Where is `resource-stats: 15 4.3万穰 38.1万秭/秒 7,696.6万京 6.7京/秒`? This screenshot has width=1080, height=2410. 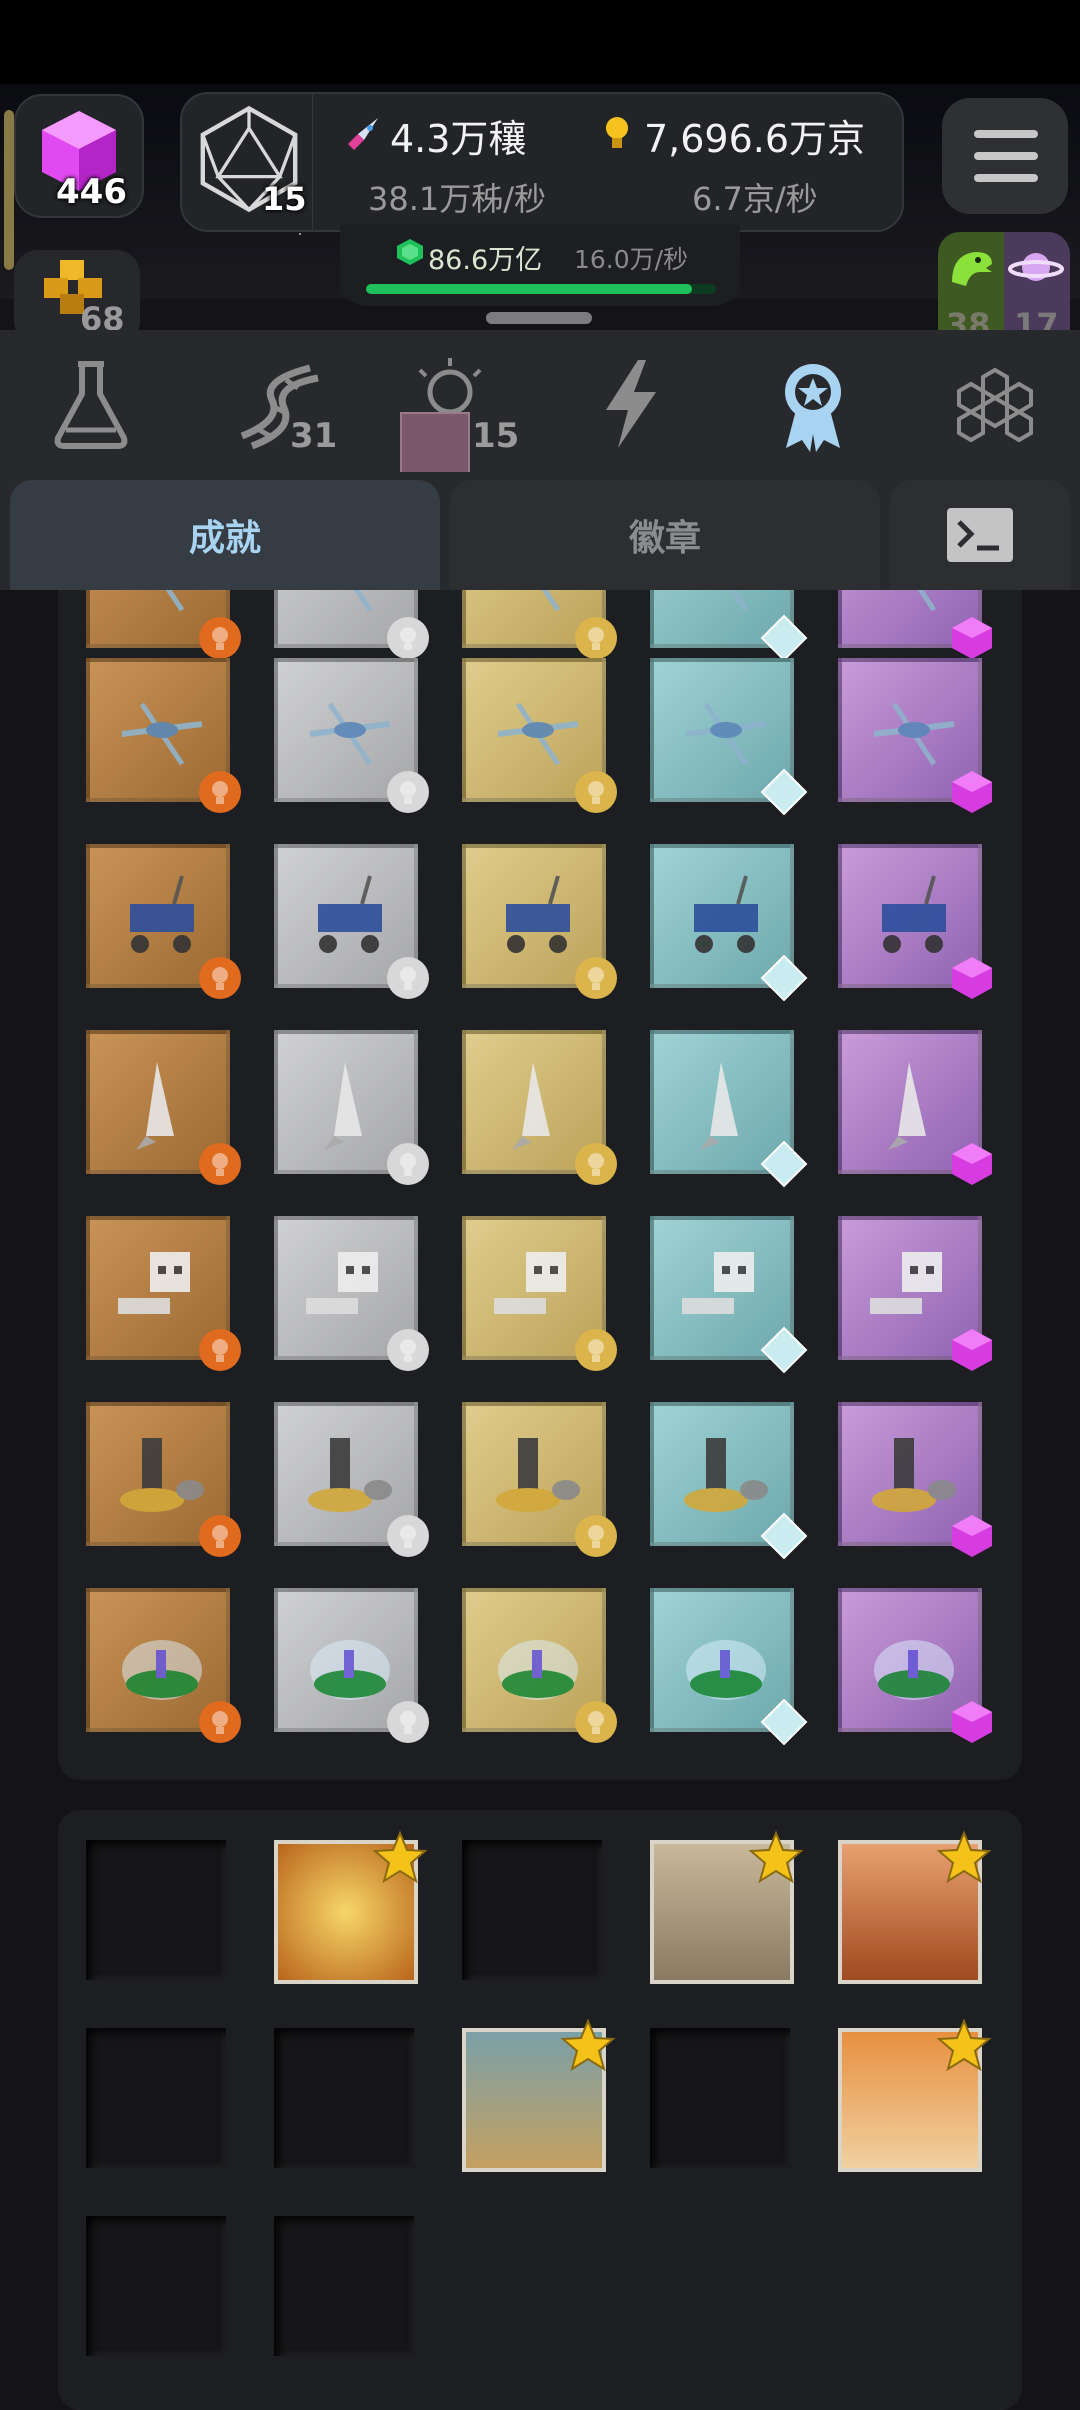
resource-stats: 15 4.3万穰 38.1万秭/秒 7,696.6万京 6.7京/秒 is located at coordinates (542, 162).